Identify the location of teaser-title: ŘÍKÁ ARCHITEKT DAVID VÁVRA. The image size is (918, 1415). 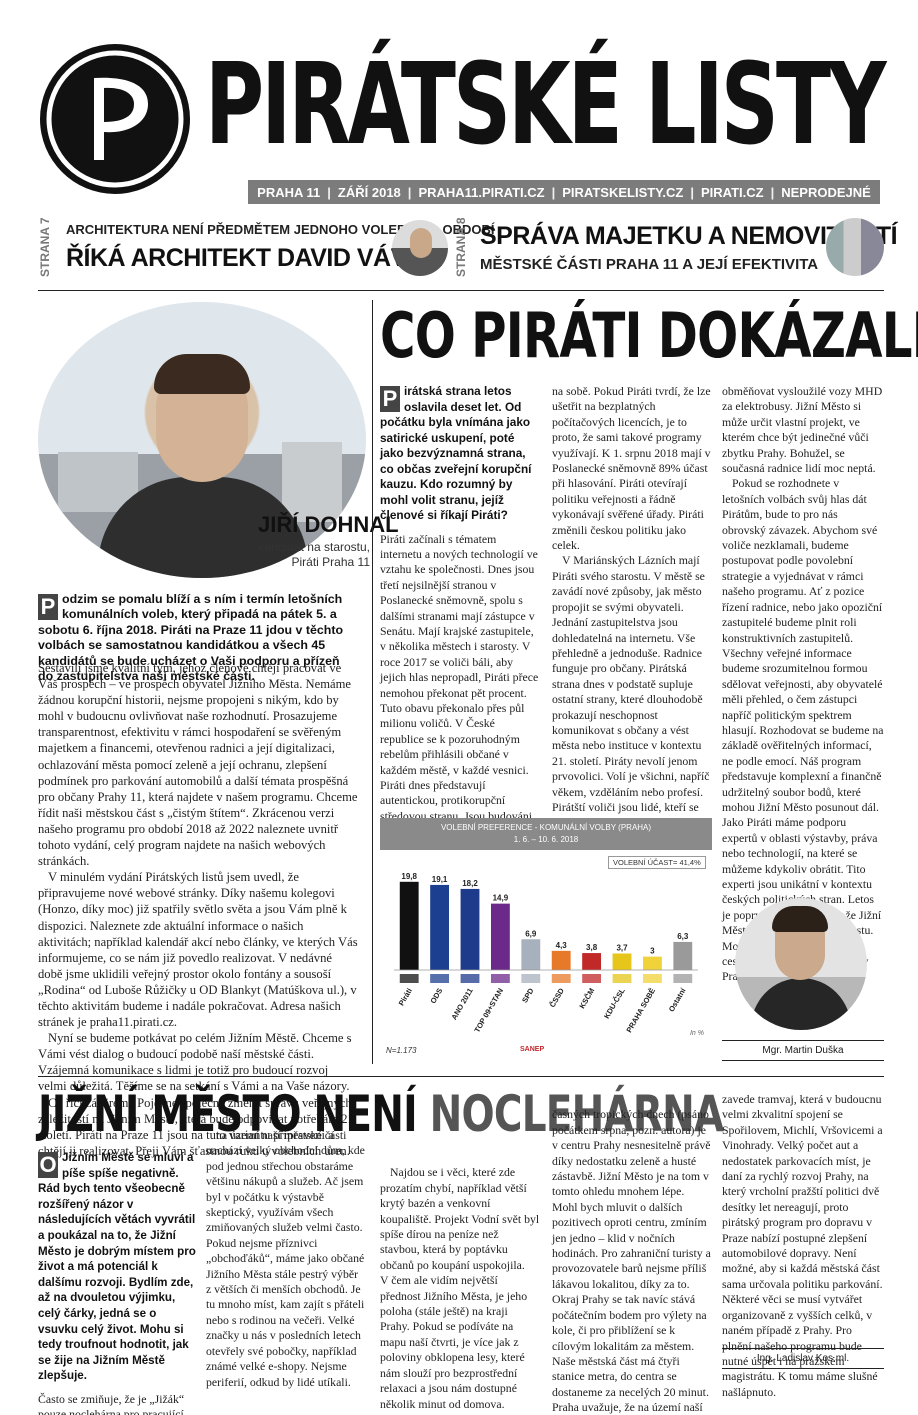
(254, 258).